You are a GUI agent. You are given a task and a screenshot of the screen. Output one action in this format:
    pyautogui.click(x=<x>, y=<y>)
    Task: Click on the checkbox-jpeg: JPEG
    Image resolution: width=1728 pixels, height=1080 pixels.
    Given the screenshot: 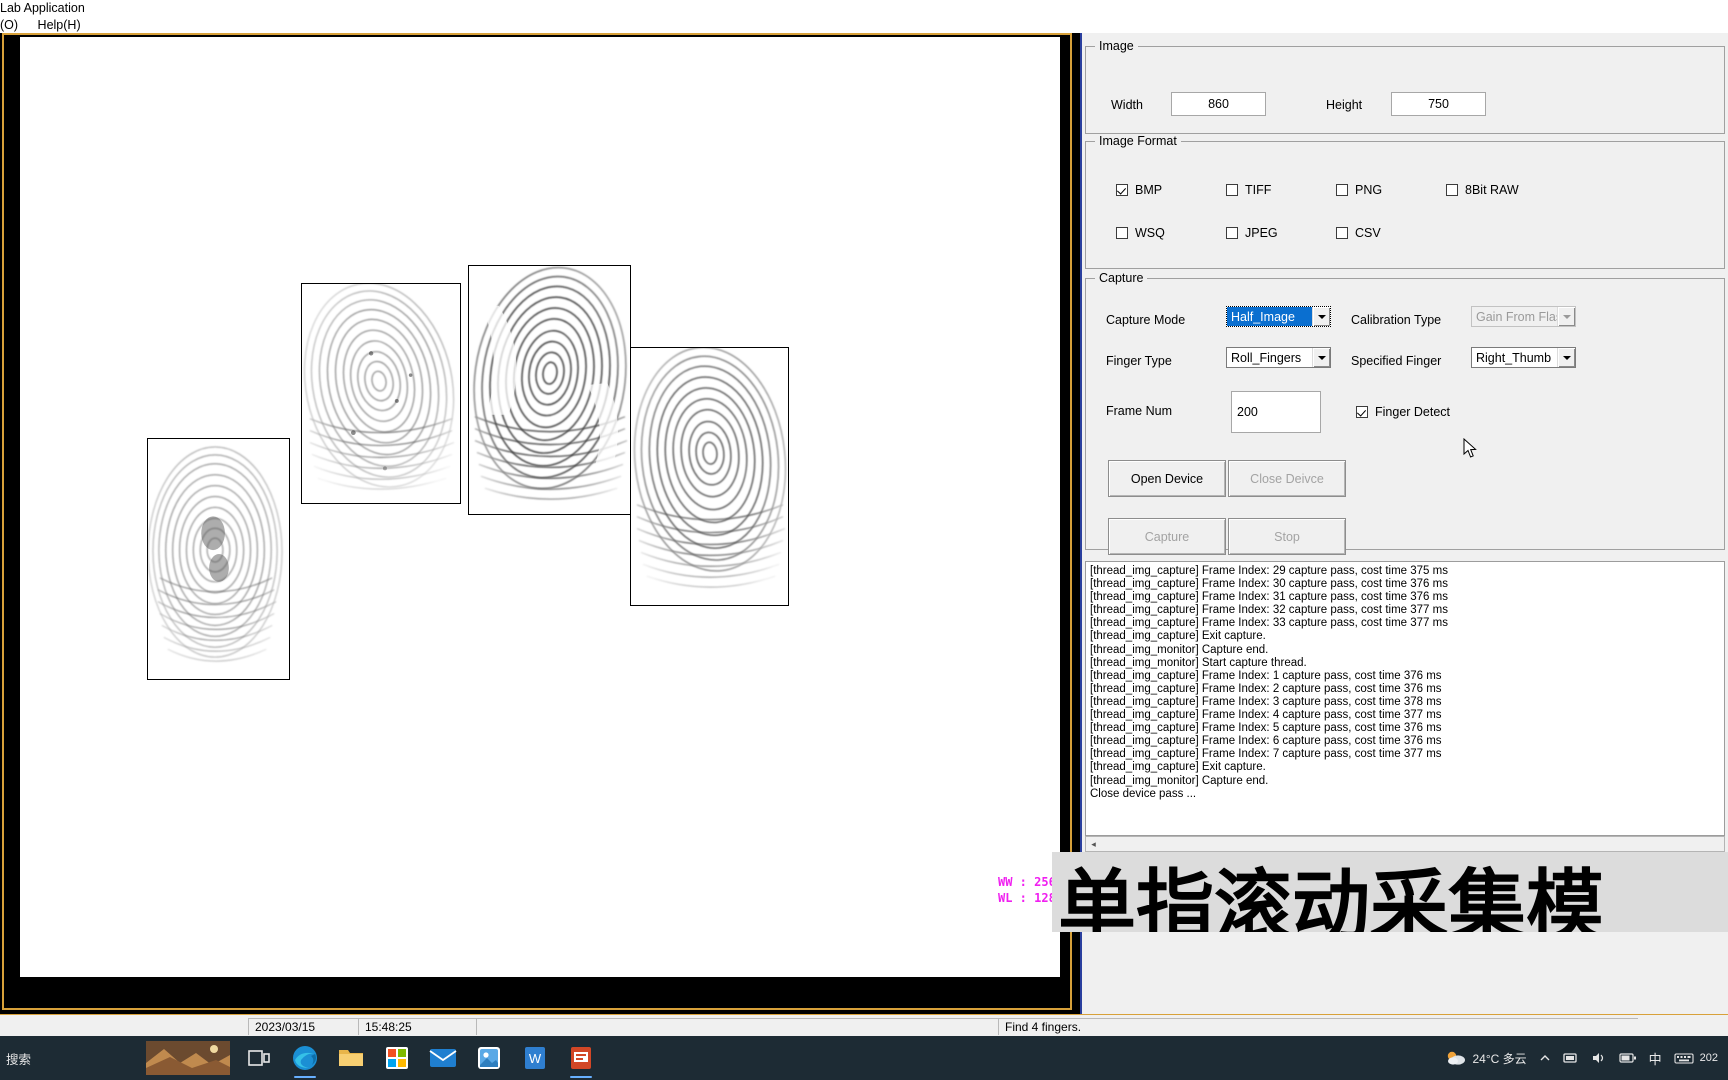 What is the action you would take?
    pyautogui.click(x=1252, y=233)
    